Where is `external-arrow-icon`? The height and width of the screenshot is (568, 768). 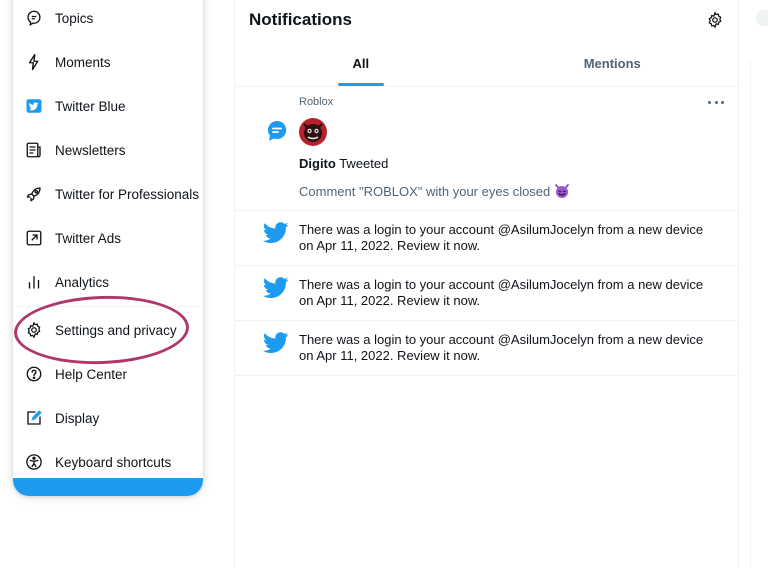
external-arrow-icon is located at coordinates (34, 238).